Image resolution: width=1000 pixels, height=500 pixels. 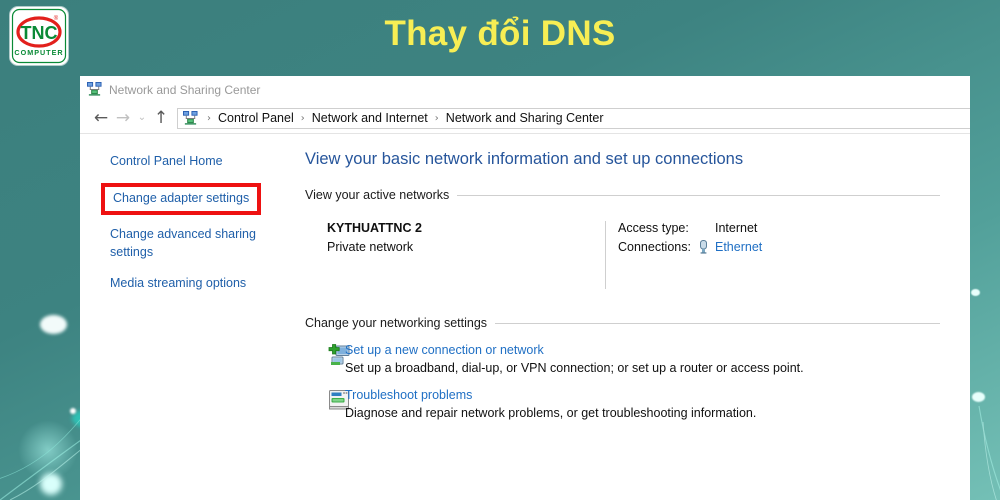 I want to click on active-networks-section-header: View your active networks, so click(x=622, y=195).